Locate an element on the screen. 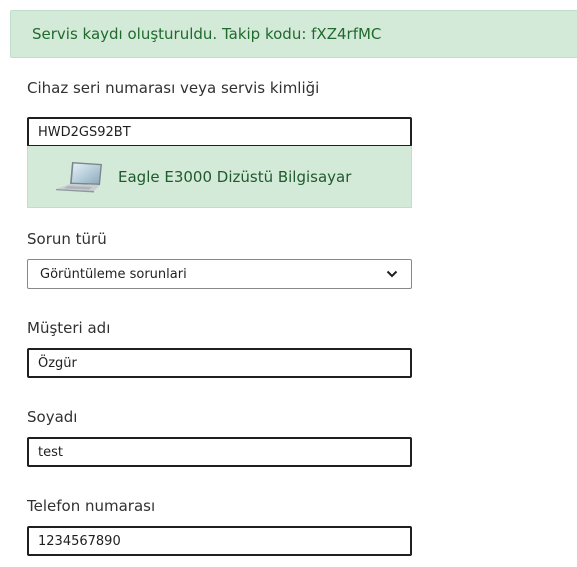  laptop-icon is located at coordinates (79, 176).